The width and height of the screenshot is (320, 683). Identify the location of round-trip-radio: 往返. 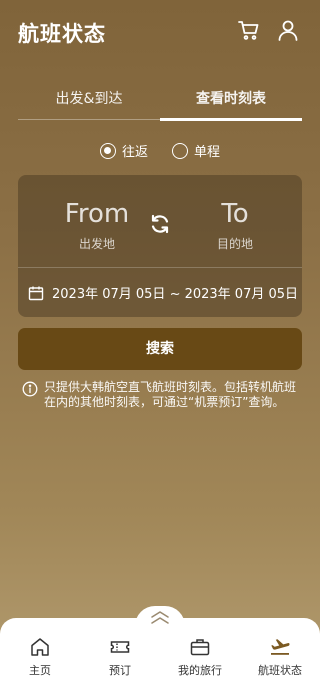
(124, 150).